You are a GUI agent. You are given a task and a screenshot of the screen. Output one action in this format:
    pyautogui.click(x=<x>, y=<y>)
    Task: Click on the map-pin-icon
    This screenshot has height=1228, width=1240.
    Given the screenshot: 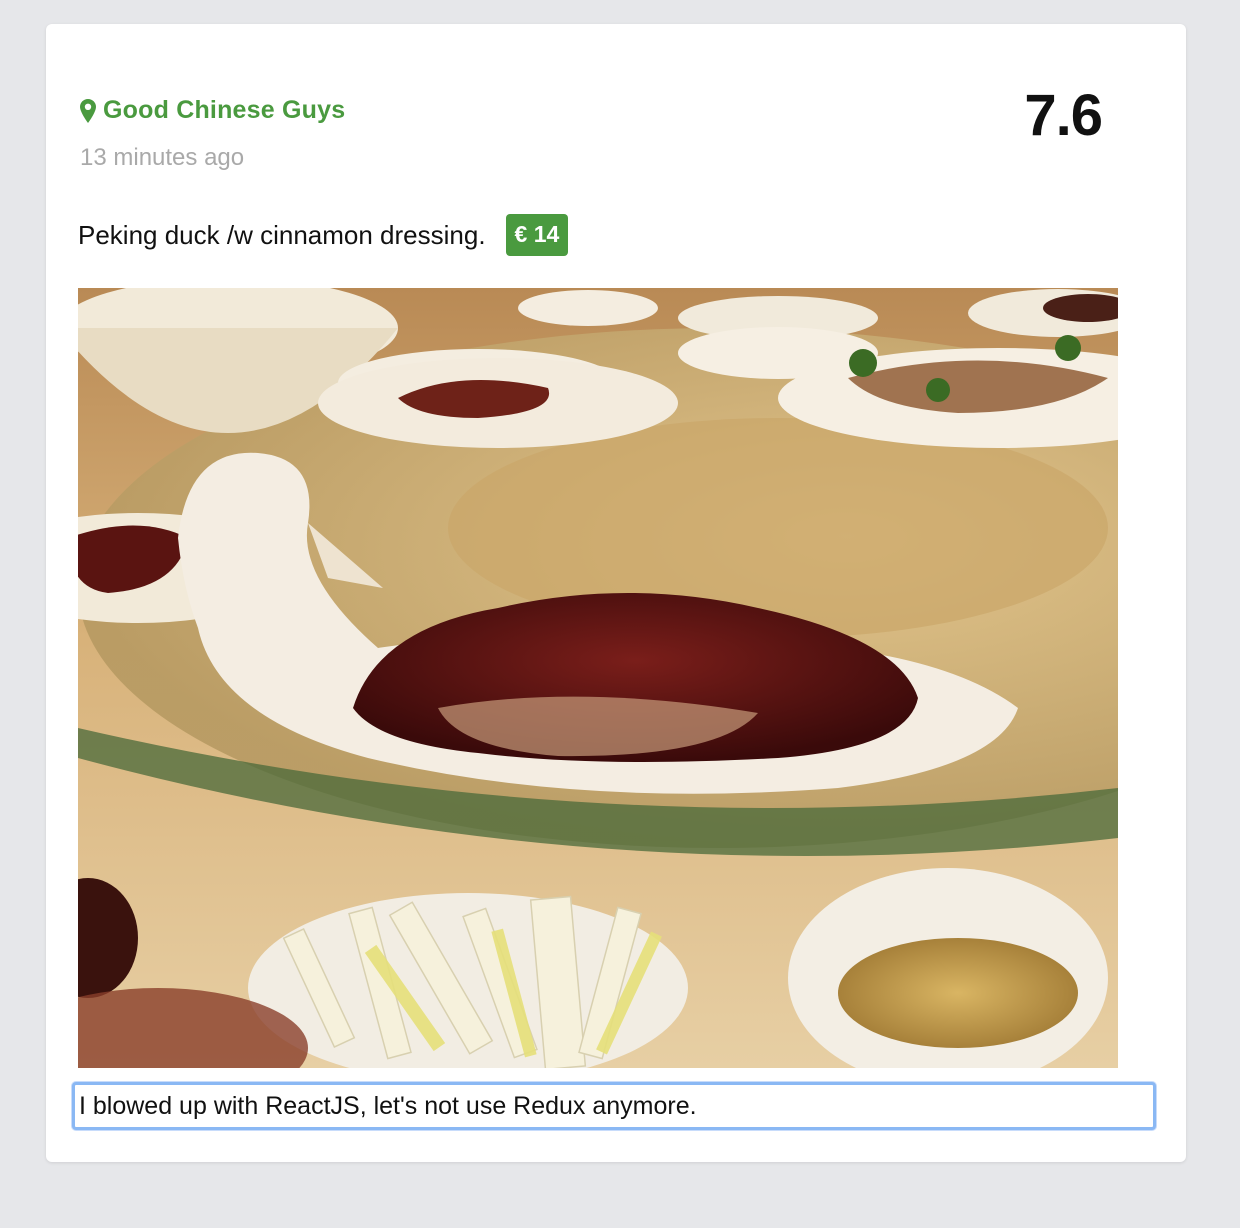 What is the action you would take?
    pyautogui.click(x=88, y=110)
    